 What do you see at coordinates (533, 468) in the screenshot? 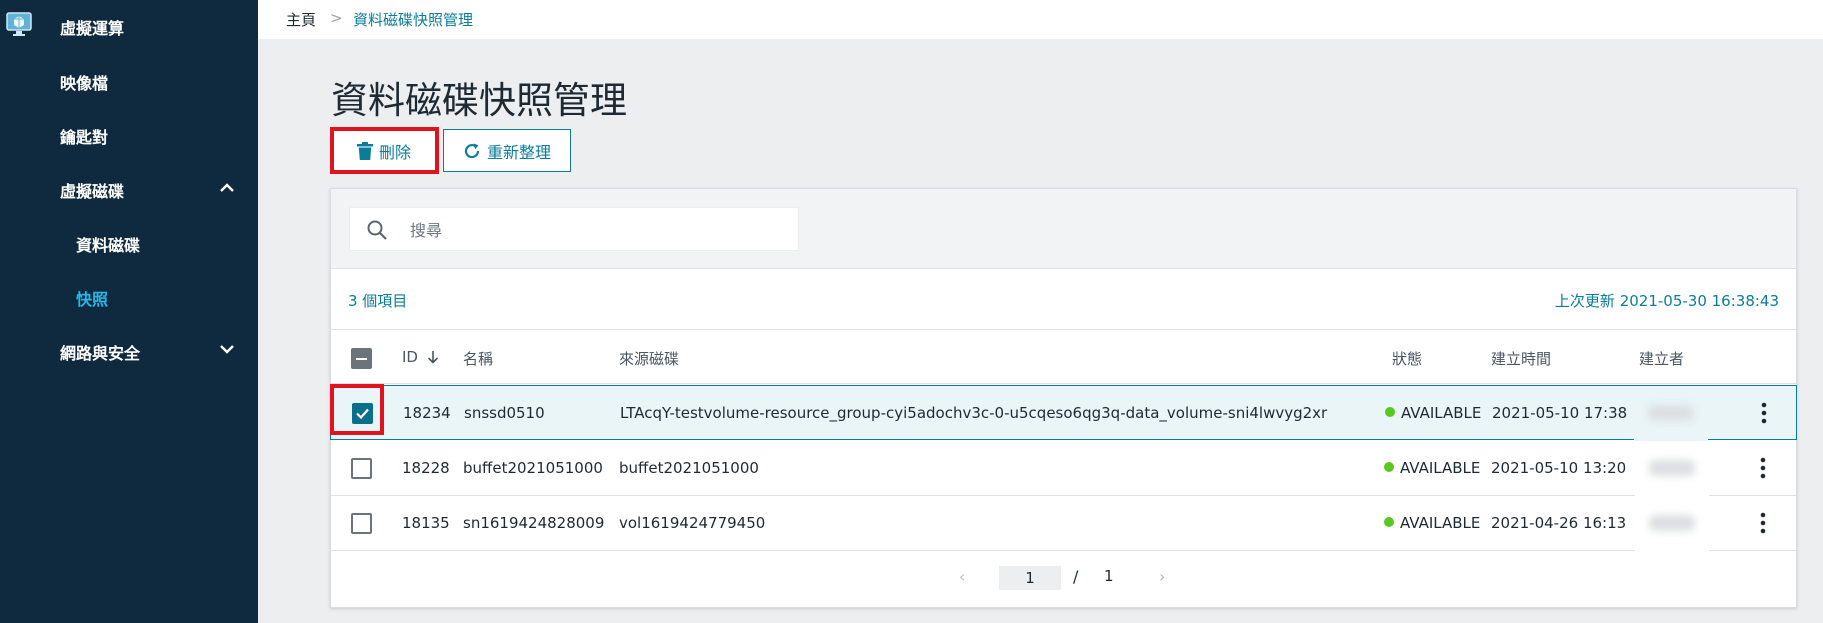
I see `row-name: buffet2021051000` at bounding box center [533, 468].